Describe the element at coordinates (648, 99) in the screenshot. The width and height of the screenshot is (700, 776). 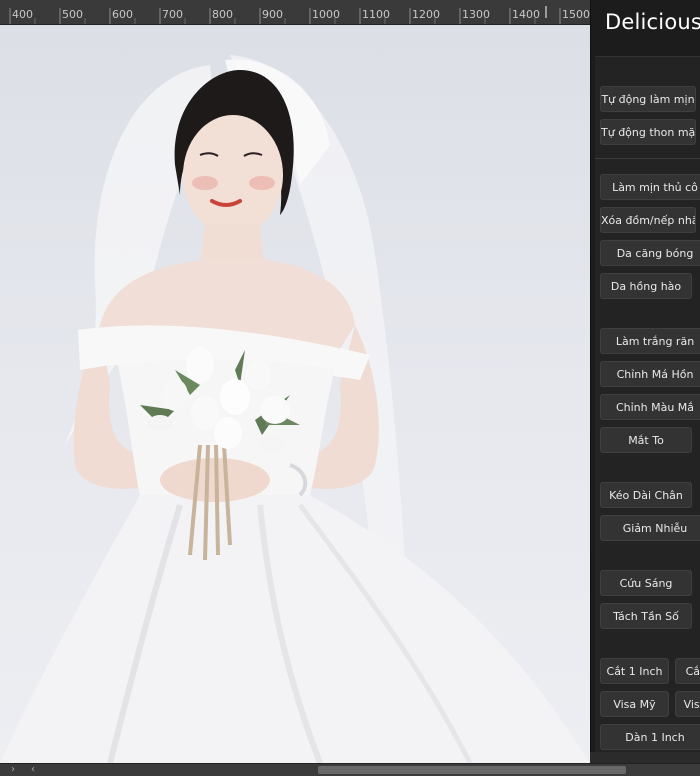
I see `auto-smooth-button: Tự động làm mịn` at that location.